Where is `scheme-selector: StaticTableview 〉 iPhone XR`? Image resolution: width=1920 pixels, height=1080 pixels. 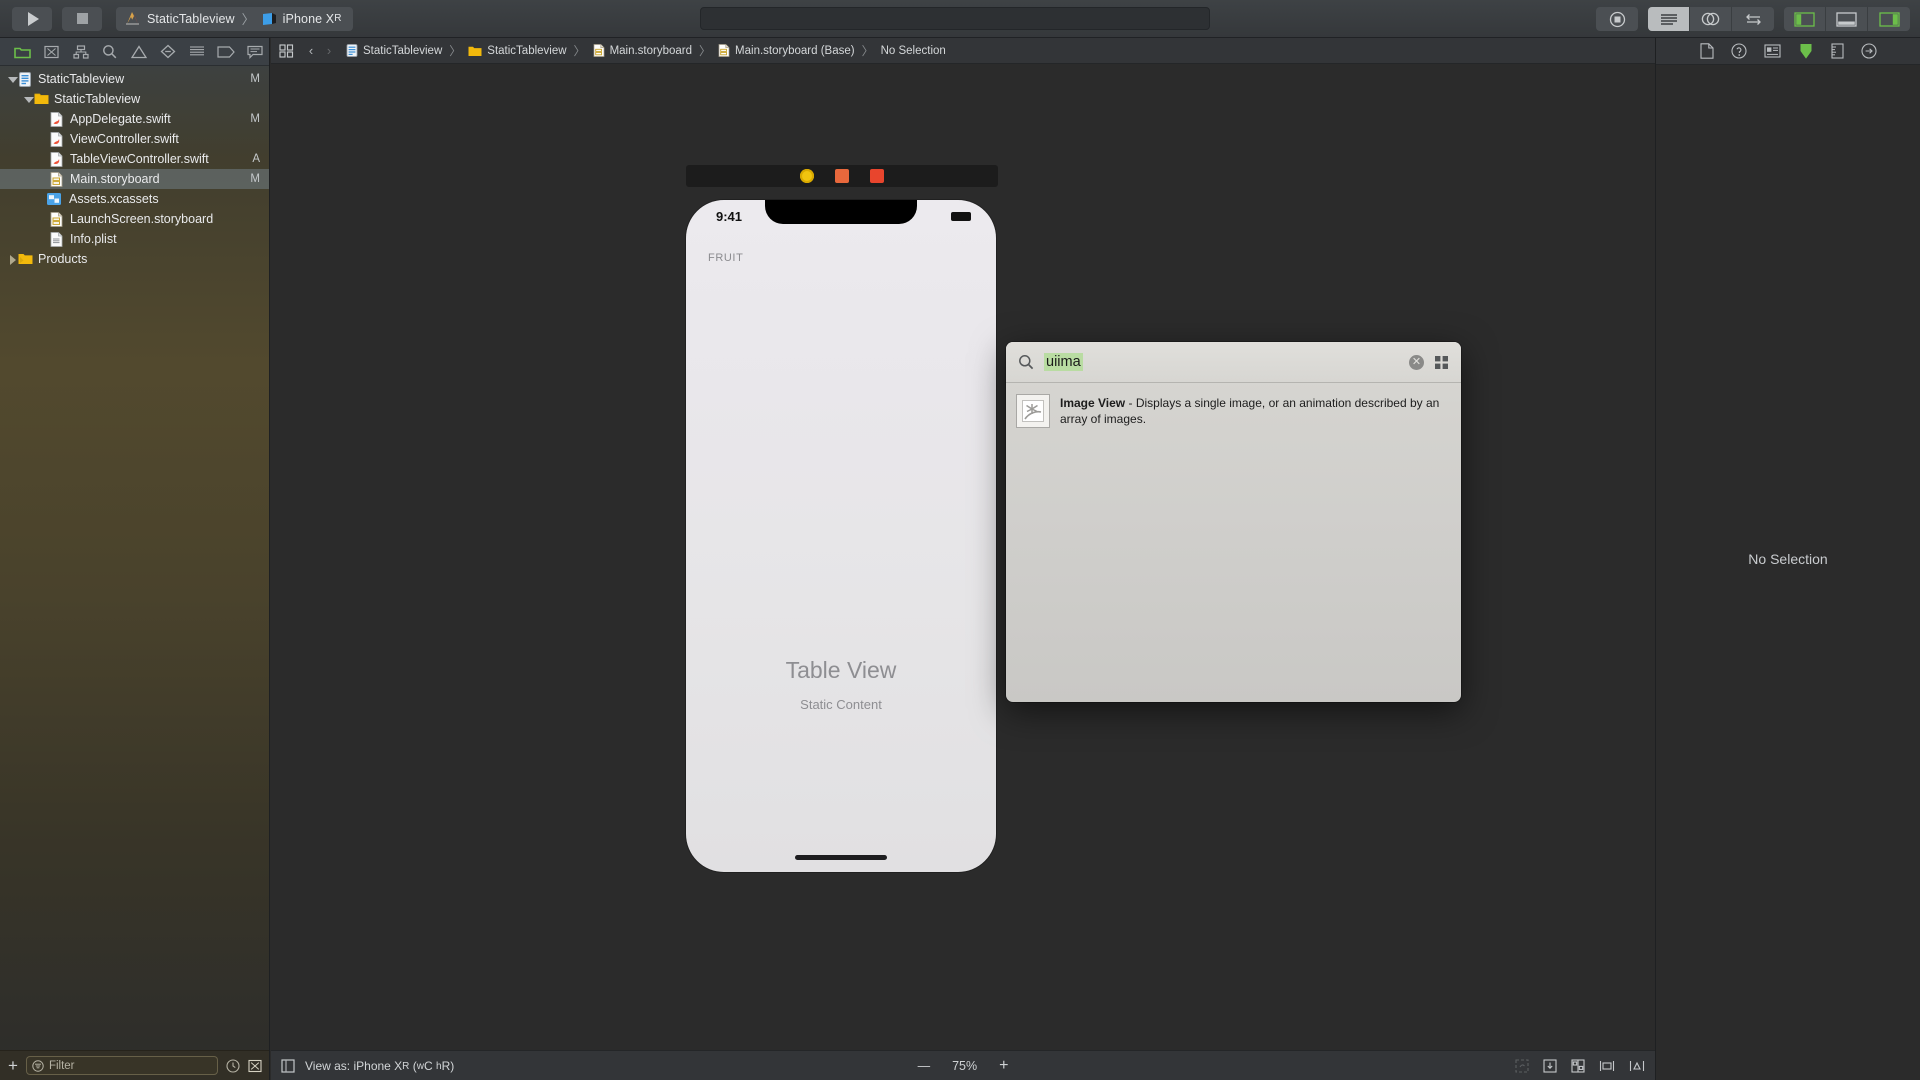 scheme-selector: StaticTableview 〉 iPhone XR is located at coordinates (235, 18).